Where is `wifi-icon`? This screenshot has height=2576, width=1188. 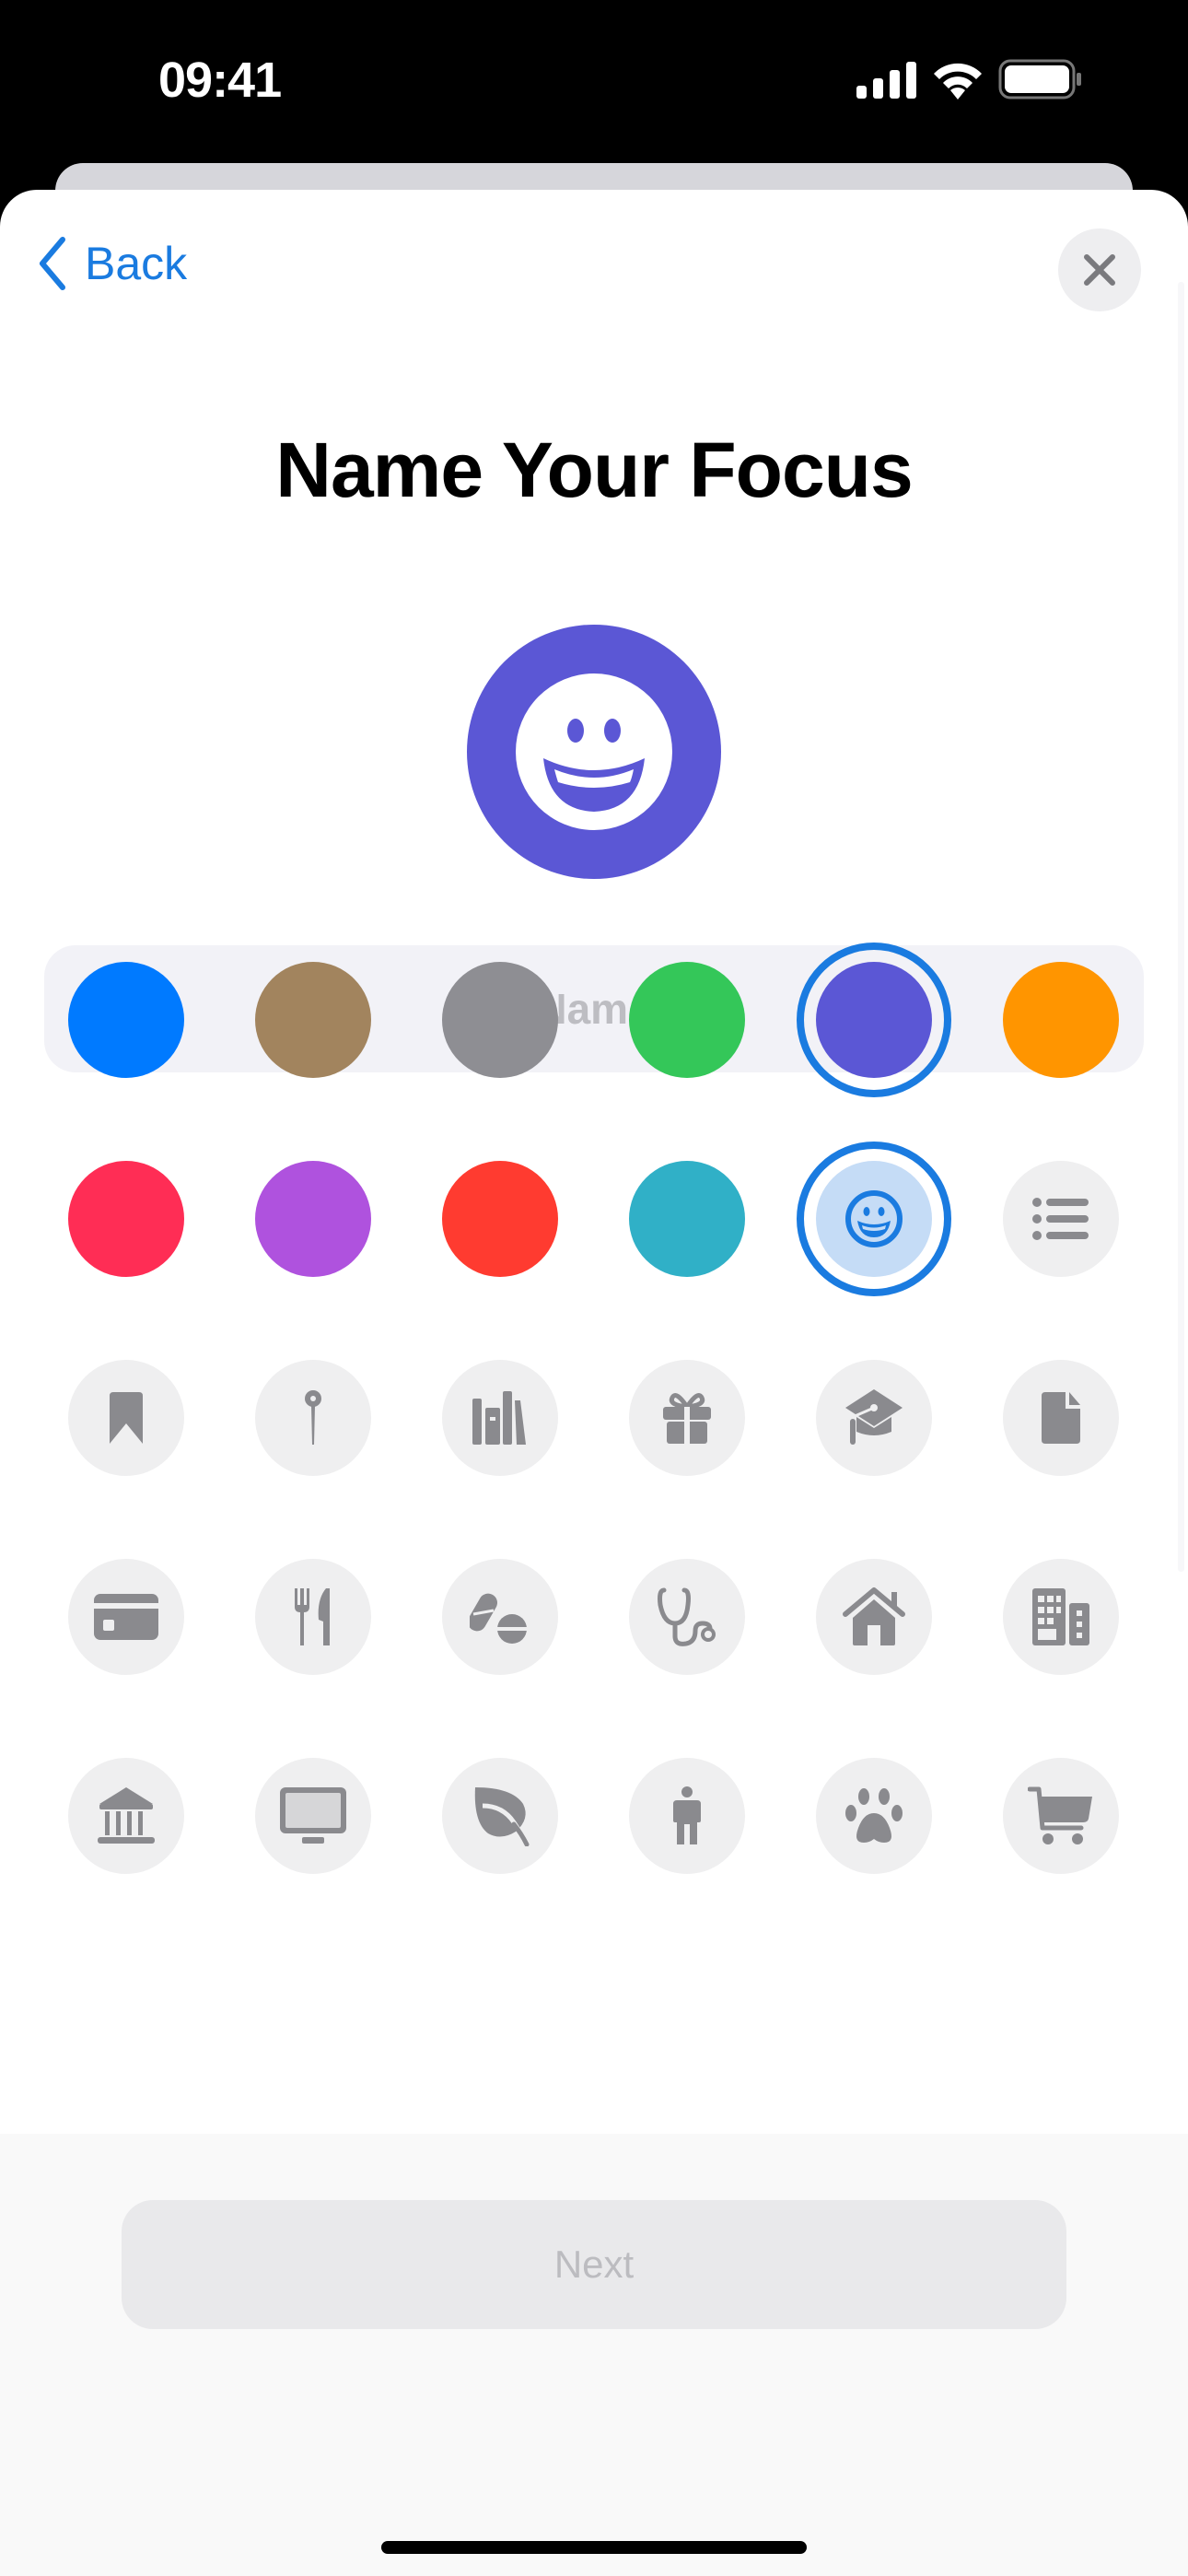
wifi-icon is located at coordinates (958, 81).